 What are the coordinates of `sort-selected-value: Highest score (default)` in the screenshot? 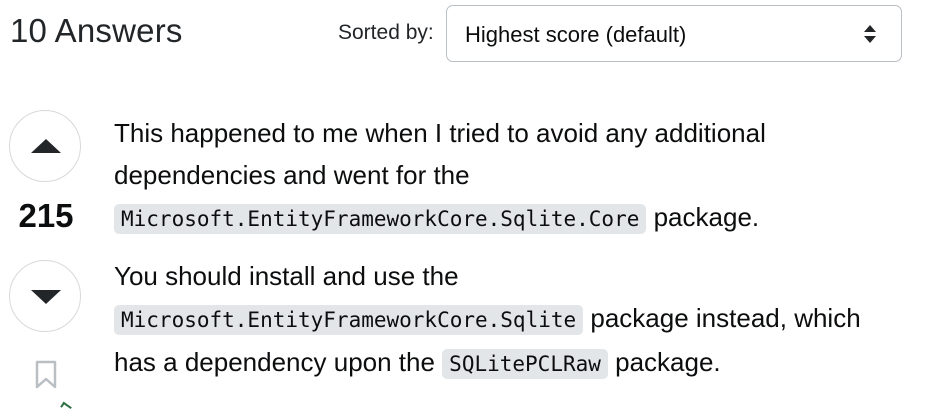 It's located at (576, 34).